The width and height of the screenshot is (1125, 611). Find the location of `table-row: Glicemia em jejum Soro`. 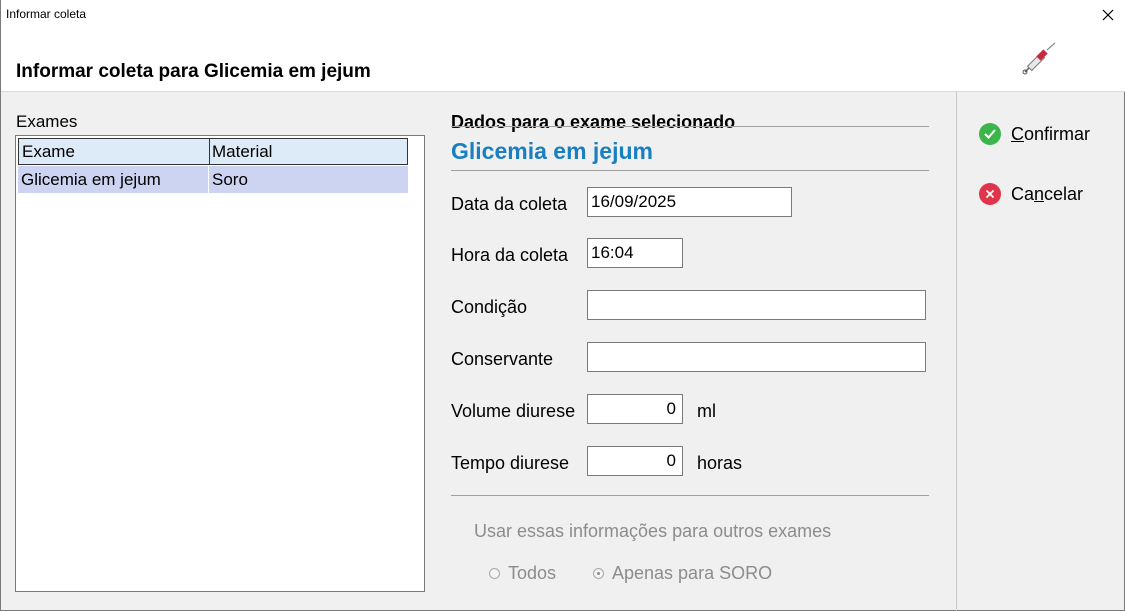

table-row: Glicemia em jejum Soro is located at coordinates (213, 179).